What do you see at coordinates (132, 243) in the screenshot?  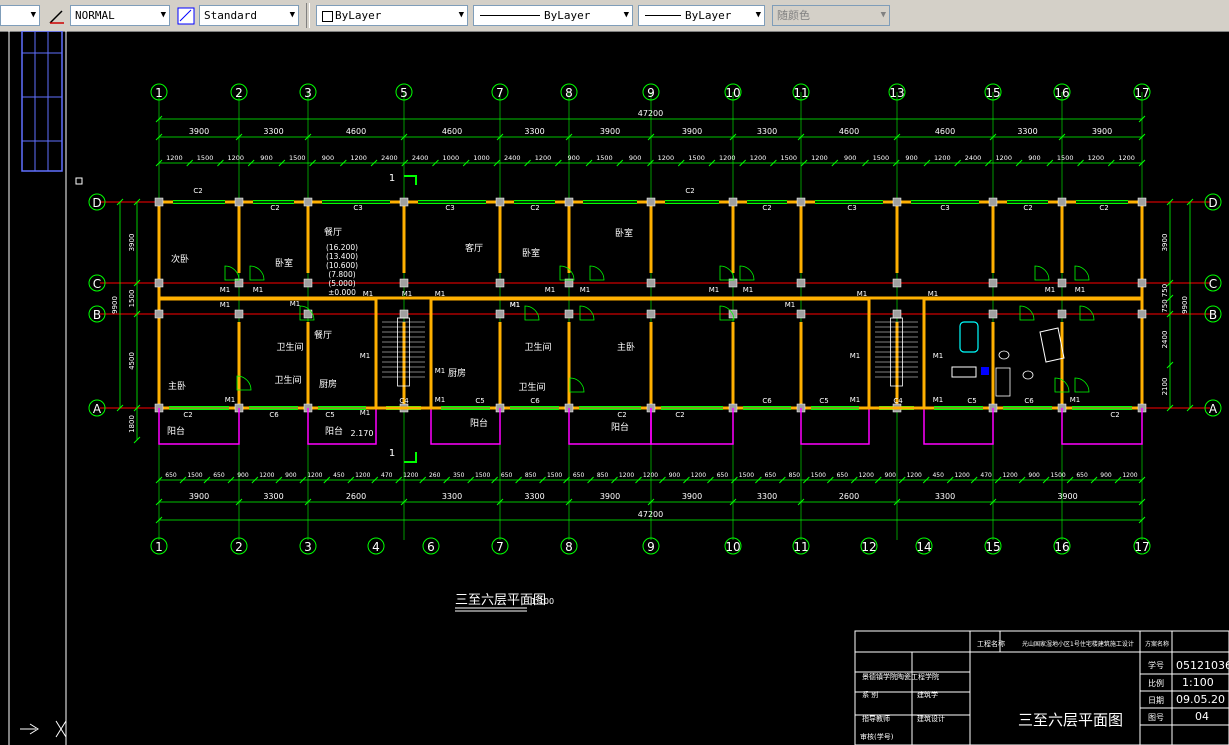 I see `dim-left-label: 3900` at bounding box center [132, 243].